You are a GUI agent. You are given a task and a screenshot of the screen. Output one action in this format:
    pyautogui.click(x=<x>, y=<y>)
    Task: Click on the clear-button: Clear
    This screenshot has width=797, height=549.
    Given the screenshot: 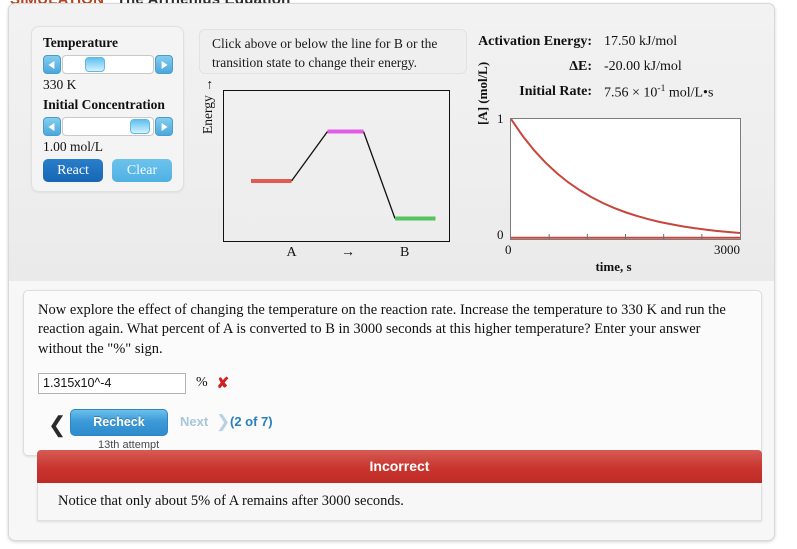 What is the action you would take?
    pyautogui.click(x=142, y=170)
    